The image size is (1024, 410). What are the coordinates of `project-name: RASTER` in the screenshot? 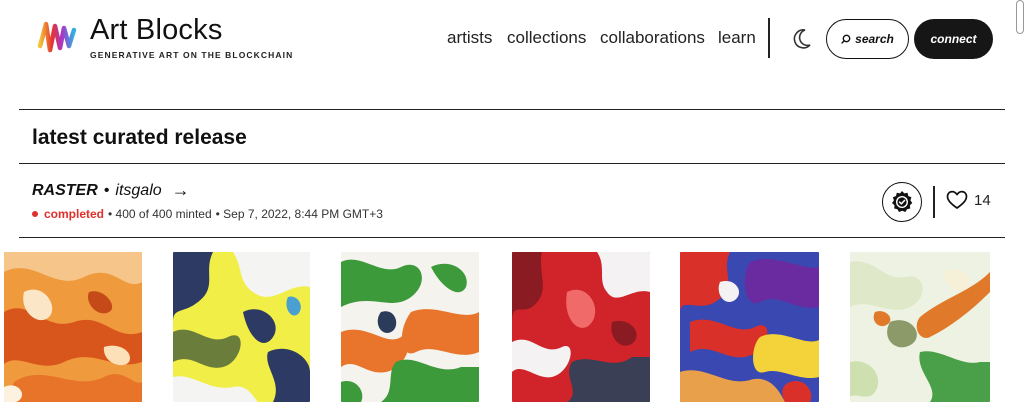 It's located at (65, 191).